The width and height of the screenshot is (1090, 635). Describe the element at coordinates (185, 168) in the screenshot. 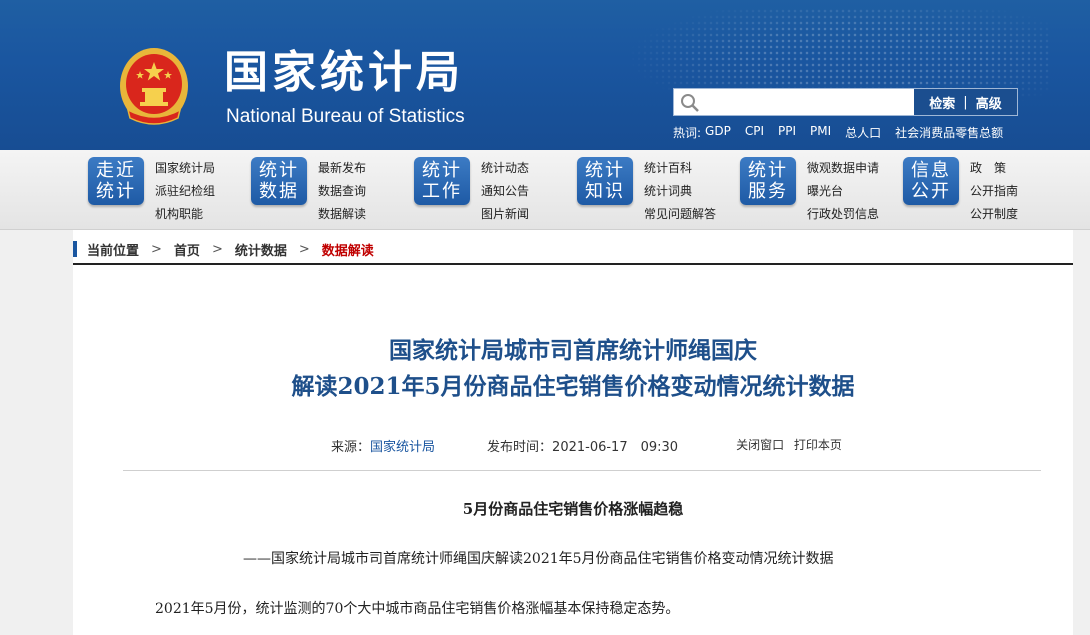

I see `nav-link: 国家统计局` at that location.